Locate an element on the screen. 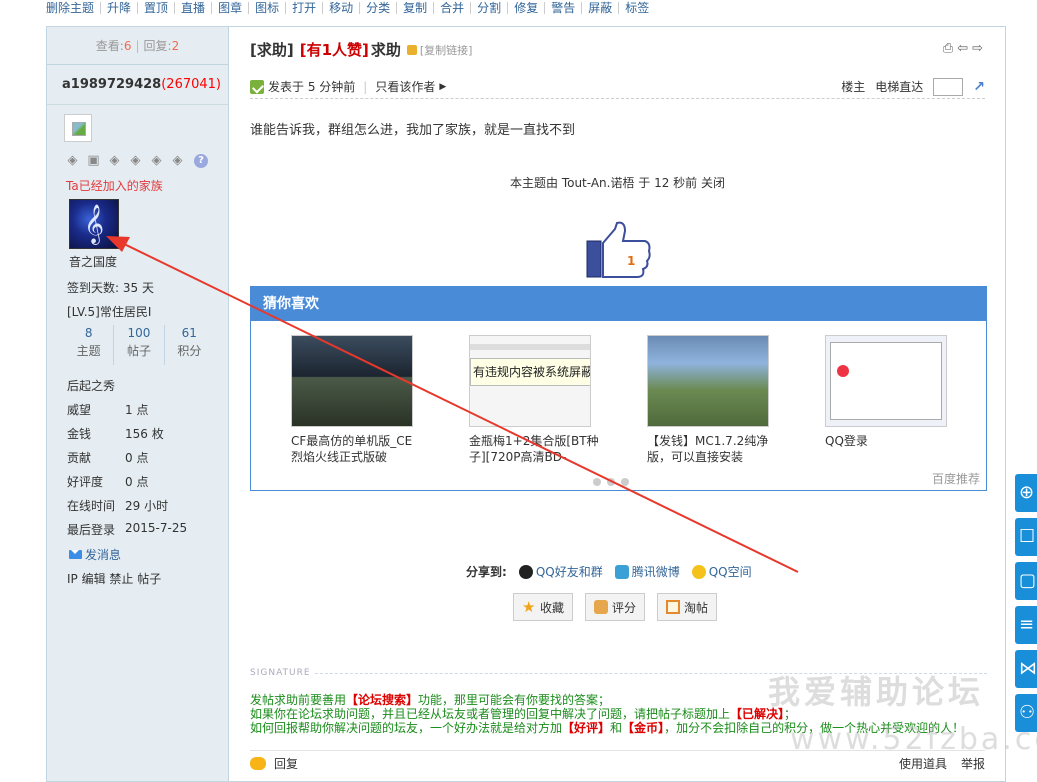 Image resolution: width=1037 pixels, height=782 pixels. post-body-text: 谁能告诉我，群组怎么进，我加了家族，就是一直找不到 is located at coordinates (413, 130).